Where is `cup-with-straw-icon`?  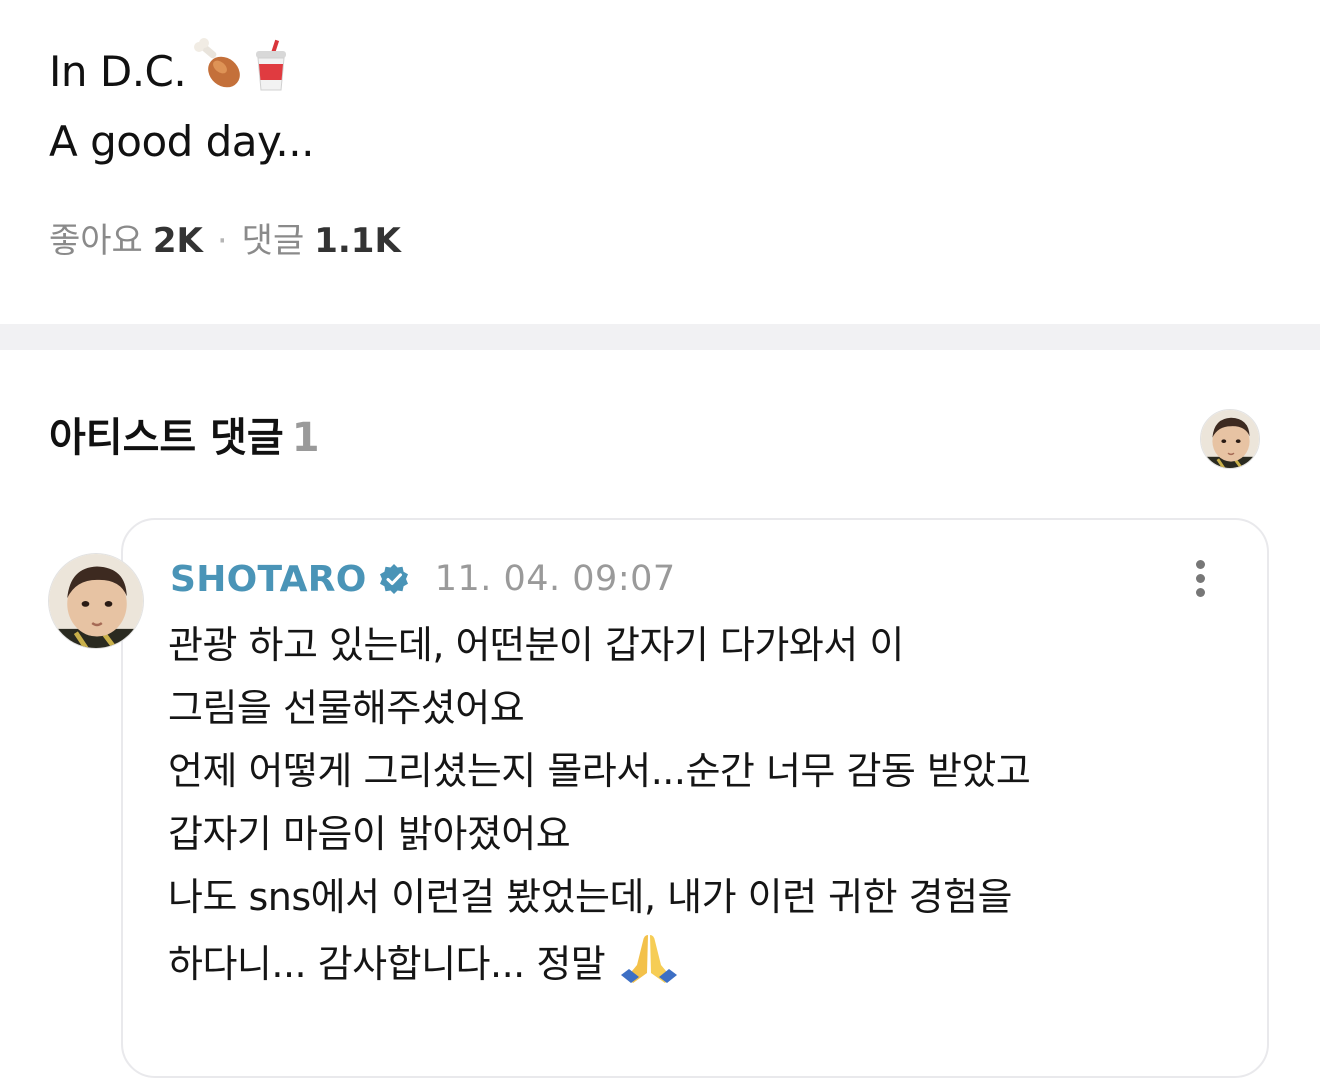 cup-with-straw-icon is located at coordinates (271, 74).